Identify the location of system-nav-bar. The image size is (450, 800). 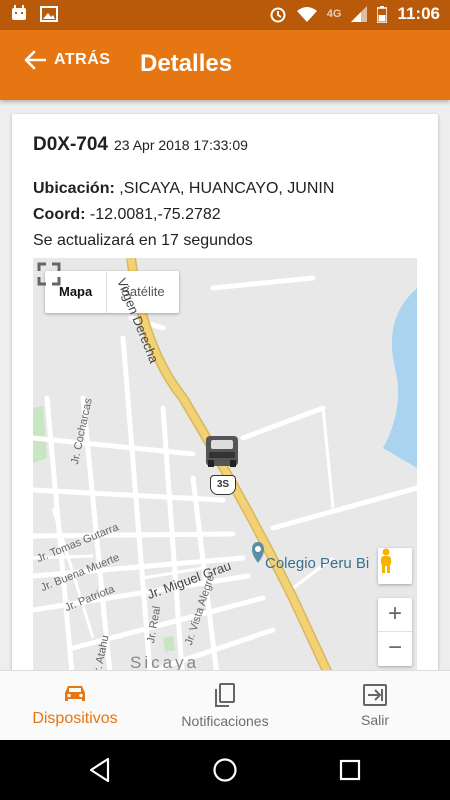
(225, 770).